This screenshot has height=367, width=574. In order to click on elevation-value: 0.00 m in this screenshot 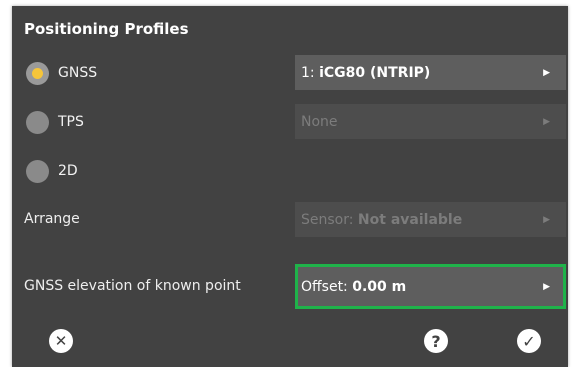, I will do `click(379, 286)`.